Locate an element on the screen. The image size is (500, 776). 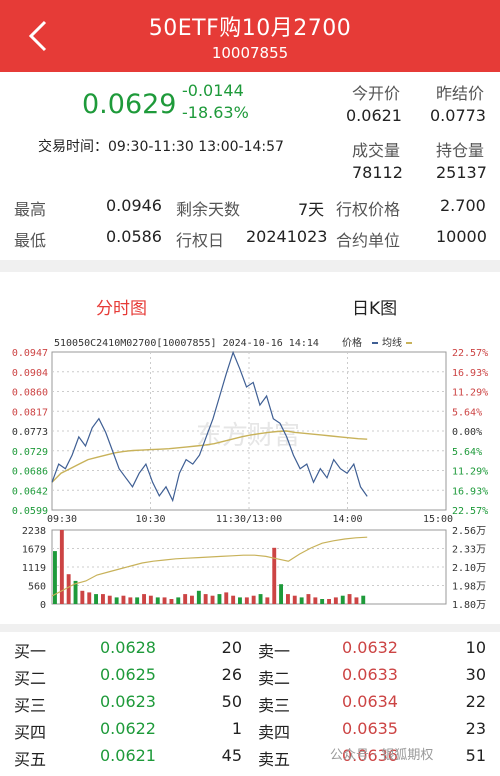
trading-time-label: 交易时间： is located at coordinates (73, 147).